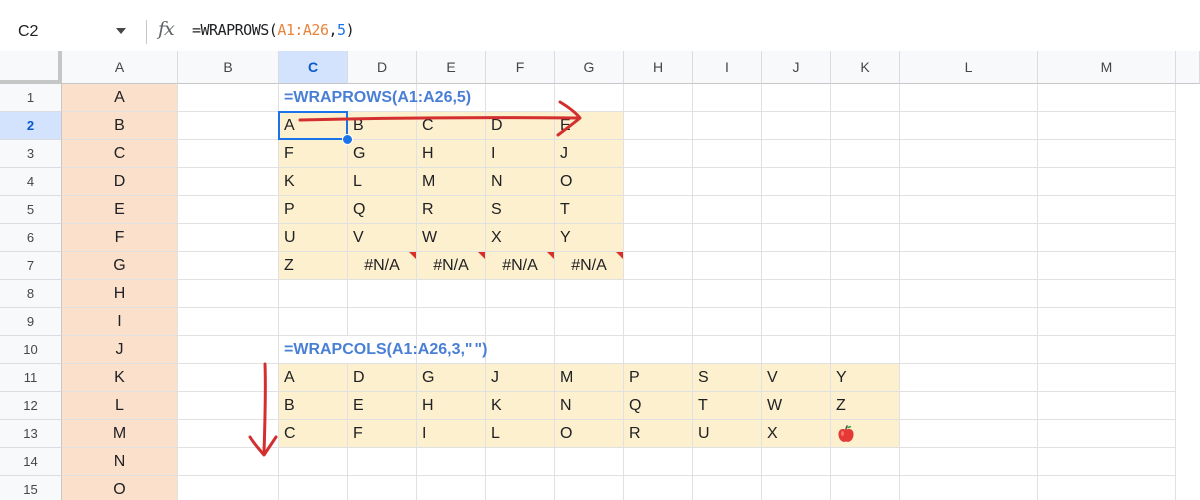 This screenshot has width=1200, height=500. What do you see at coordinates (520, 67) in the screenshot?
I see `column-header-f: F` at bounding box center [520, 67].